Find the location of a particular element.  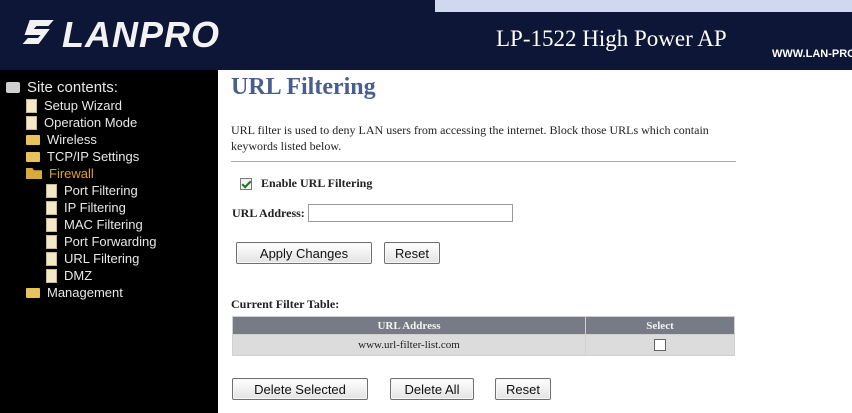

sidebar-item-ip-filtering: IP Filtering is located at coordinates (81, 207).